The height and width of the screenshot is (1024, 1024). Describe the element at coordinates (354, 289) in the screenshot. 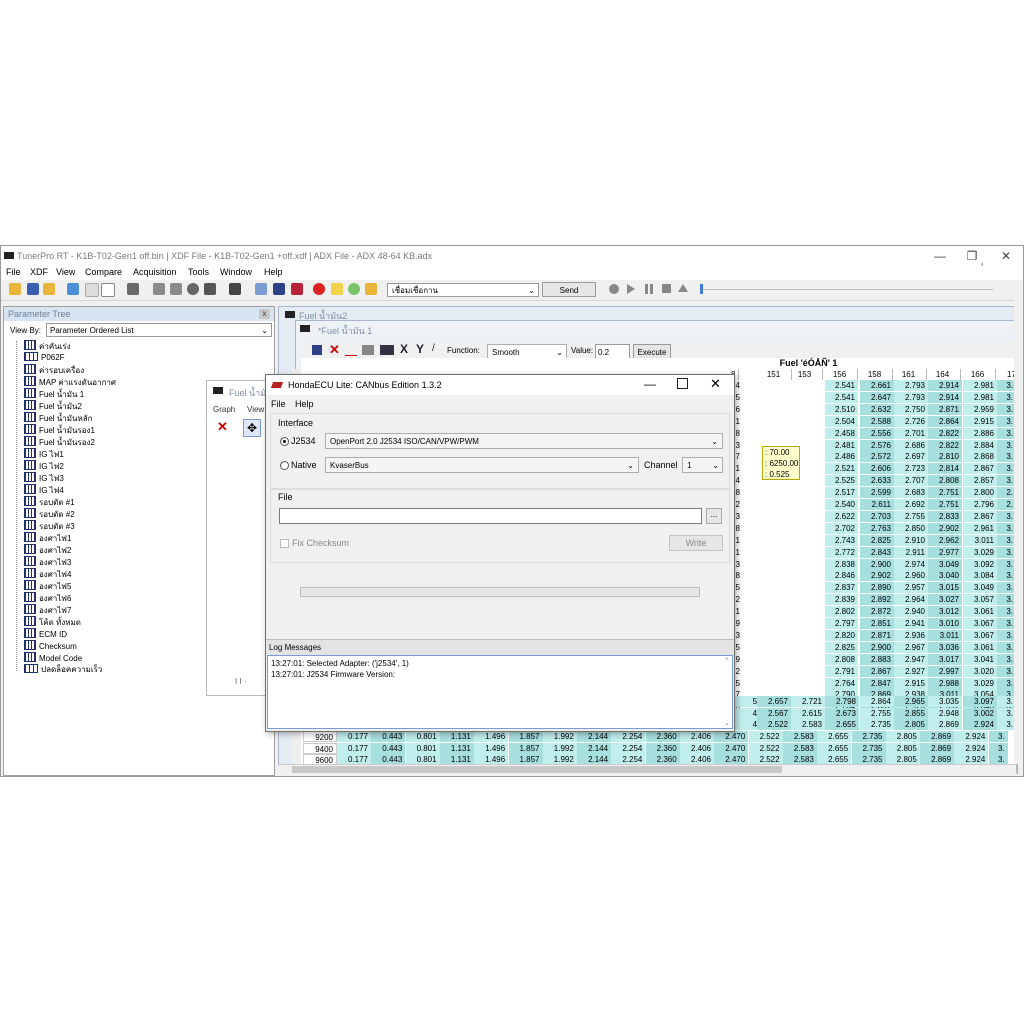

I see `dashboard-icon` at that location.